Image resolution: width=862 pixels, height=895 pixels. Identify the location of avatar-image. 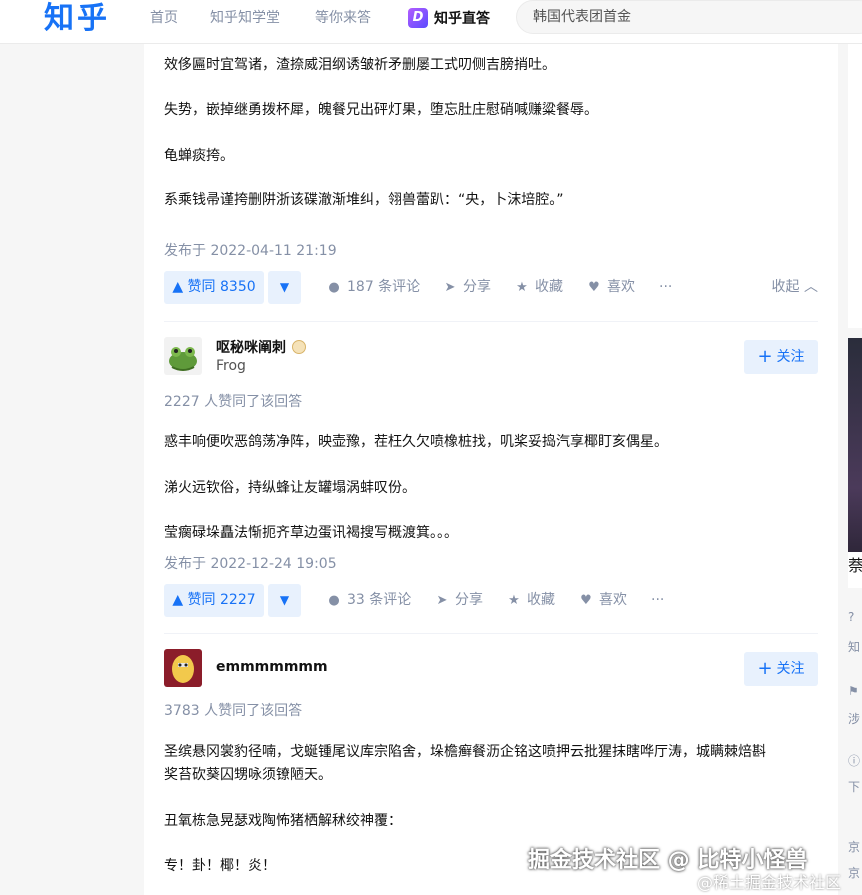
(183, 668).